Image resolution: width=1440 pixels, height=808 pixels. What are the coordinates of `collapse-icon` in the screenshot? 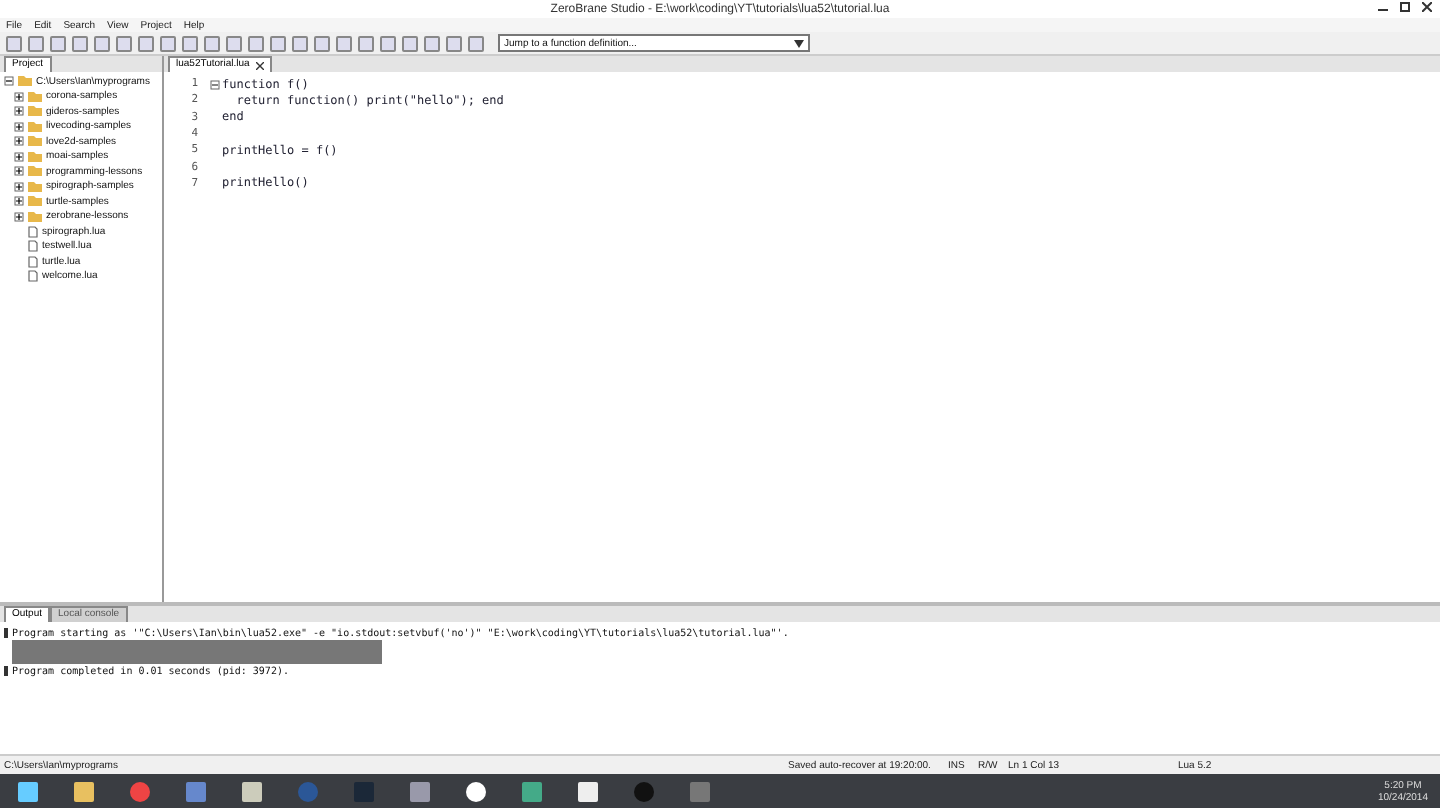 It's located at (9, 81).